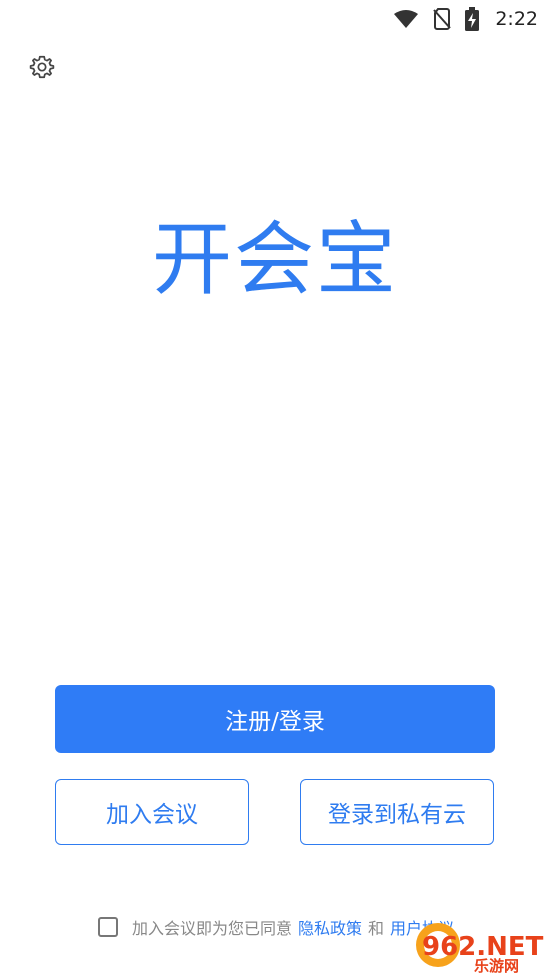  What do you see at coordinates (406, 19) in the screenshot?
I see `wifi-icon` at bounding box center [406, 19].